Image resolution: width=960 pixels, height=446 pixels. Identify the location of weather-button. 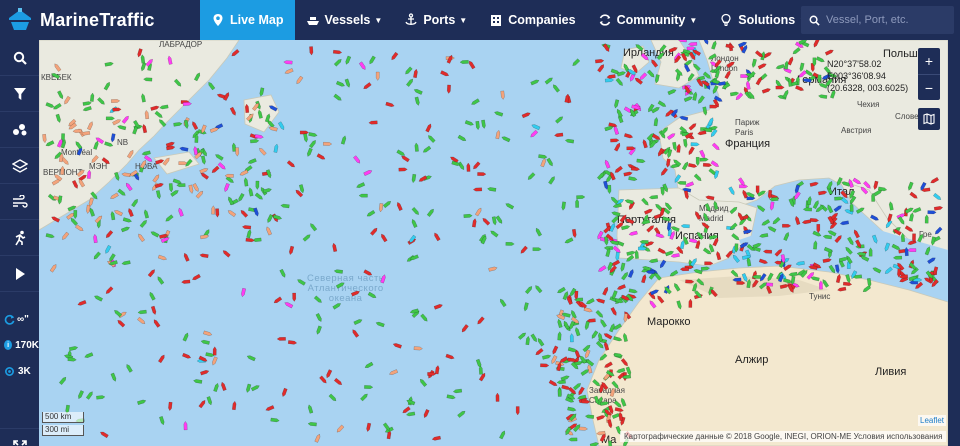
(19, 202).